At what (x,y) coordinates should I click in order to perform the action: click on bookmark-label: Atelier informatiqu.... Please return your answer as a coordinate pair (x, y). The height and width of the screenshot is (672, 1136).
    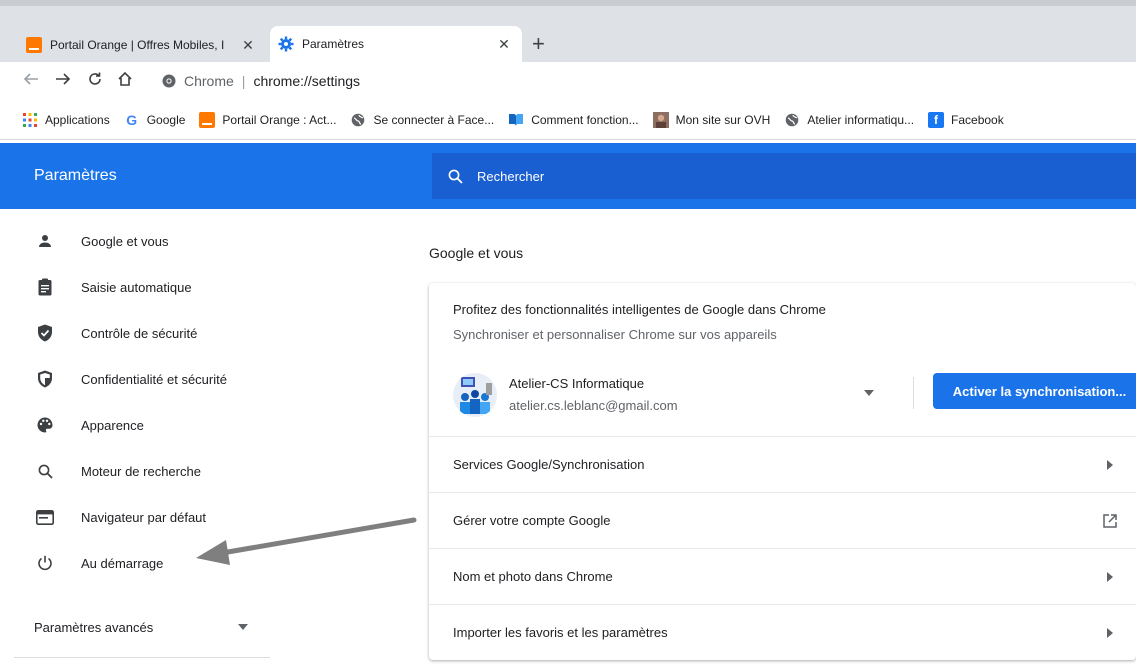
    Looking at the image, I should click on (861, 119).